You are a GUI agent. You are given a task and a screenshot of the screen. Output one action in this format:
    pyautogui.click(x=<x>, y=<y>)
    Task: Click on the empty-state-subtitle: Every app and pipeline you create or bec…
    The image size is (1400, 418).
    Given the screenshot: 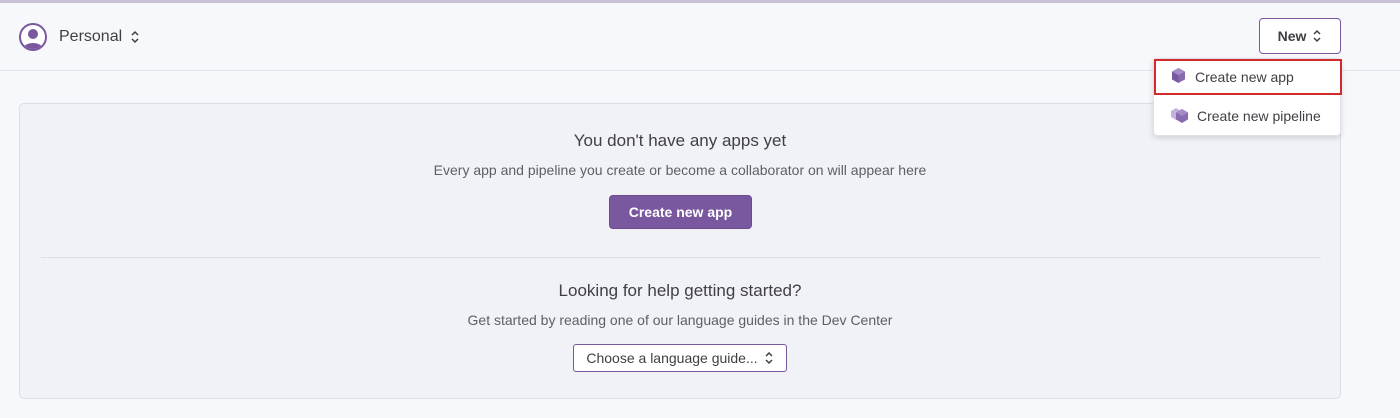 What is the action you would take?
    pyautogui.click(x=680, y=170)
    